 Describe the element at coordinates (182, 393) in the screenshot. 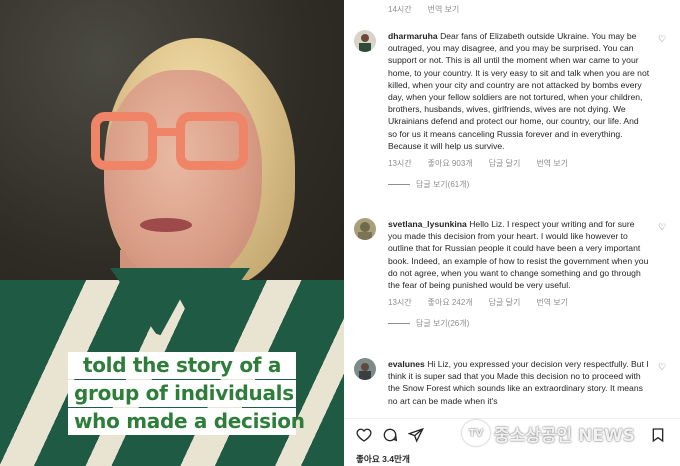

I see `caption-line: group of individuals` at that location.